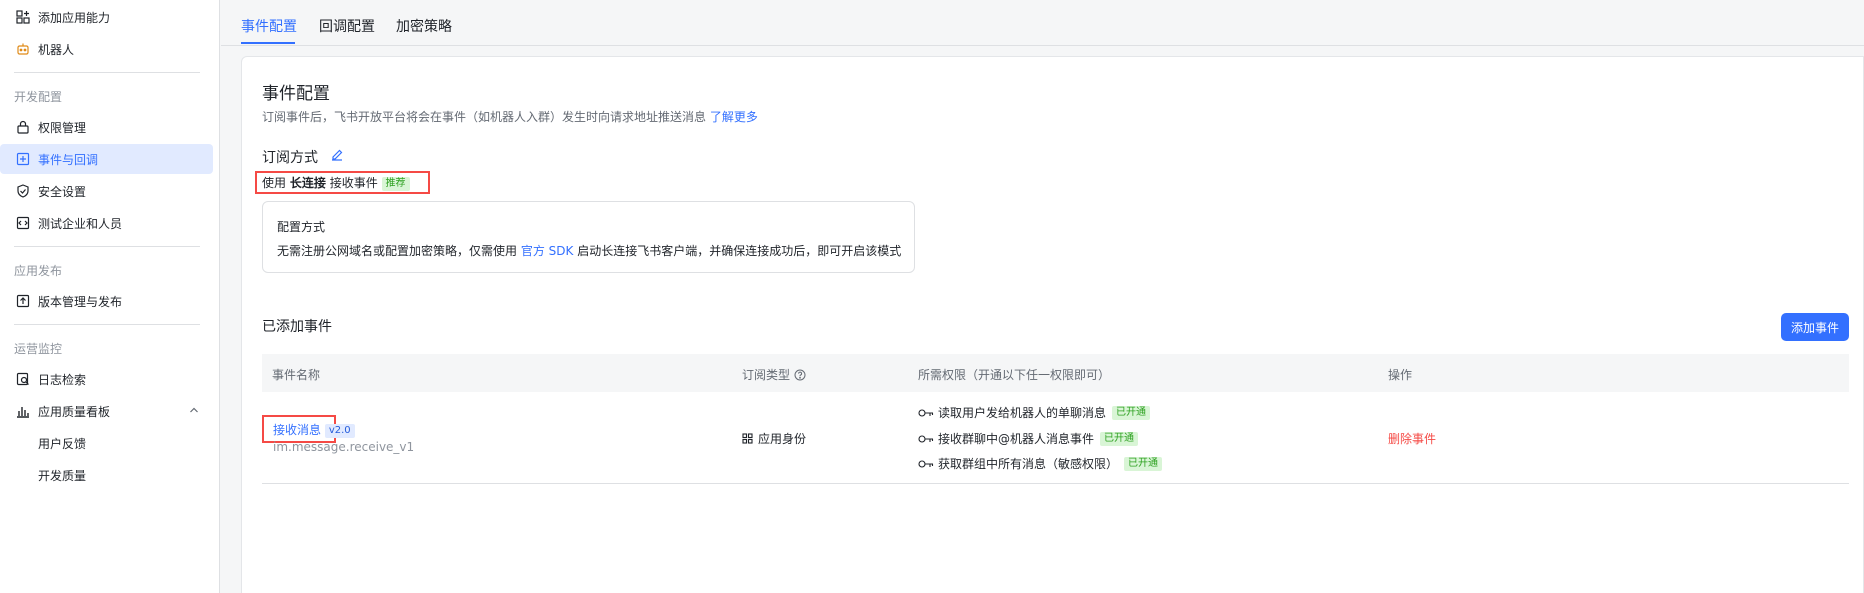  I want to click on nav-group-title: 开发配置, so click(38, 97).